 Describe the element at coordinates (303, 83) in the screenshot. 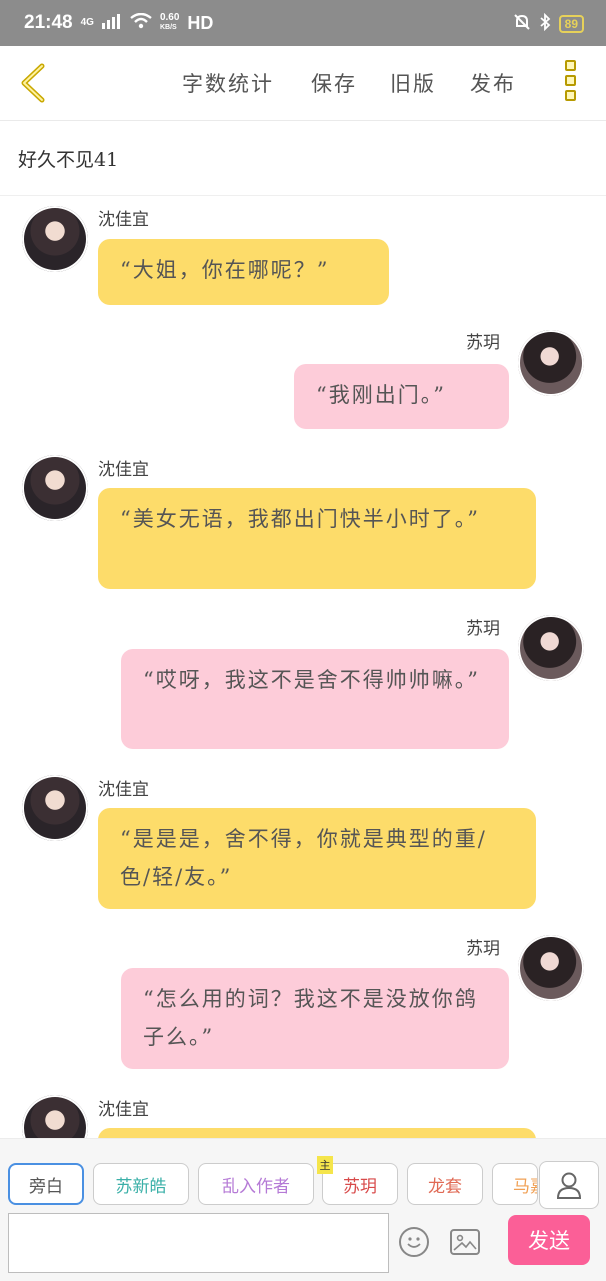

I see `editor-toolbar: 字数统计 保存 旧版 发布` at that location.